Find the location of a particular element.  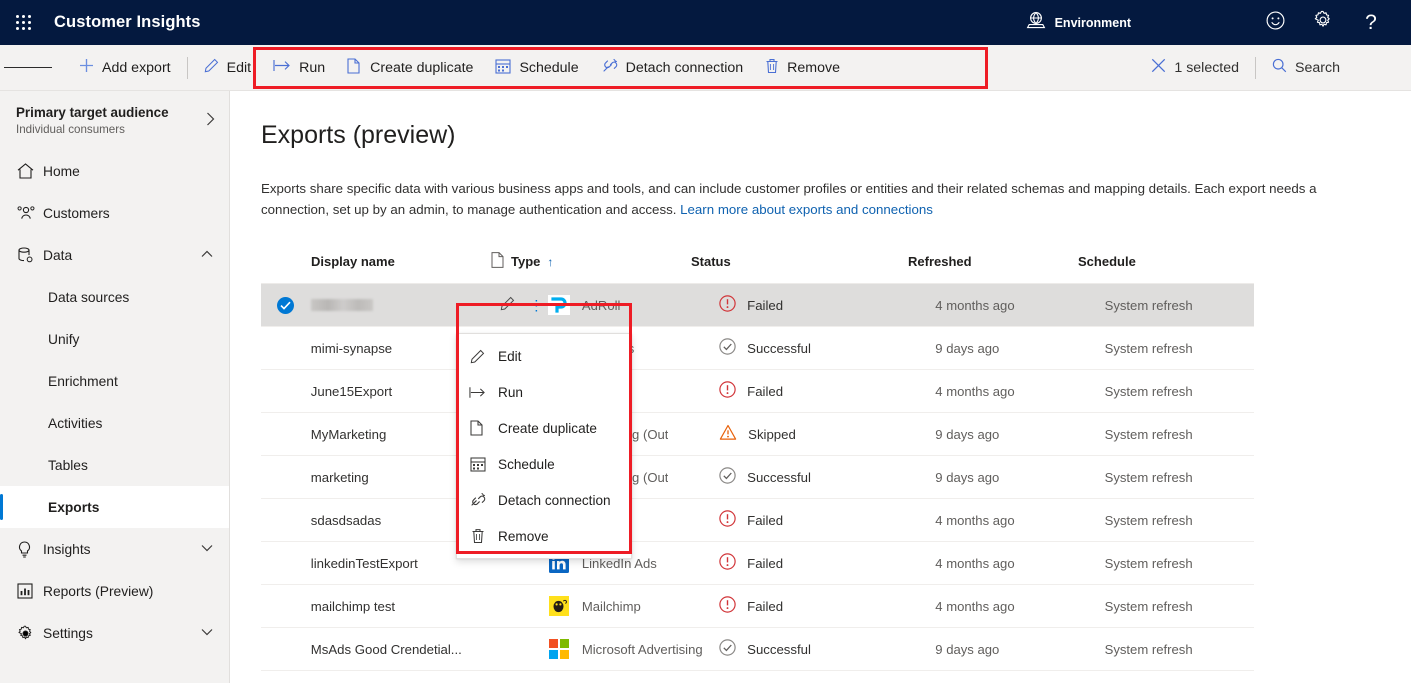

cell-refreshed: 4 months ago is located at coordinates (975, 520).